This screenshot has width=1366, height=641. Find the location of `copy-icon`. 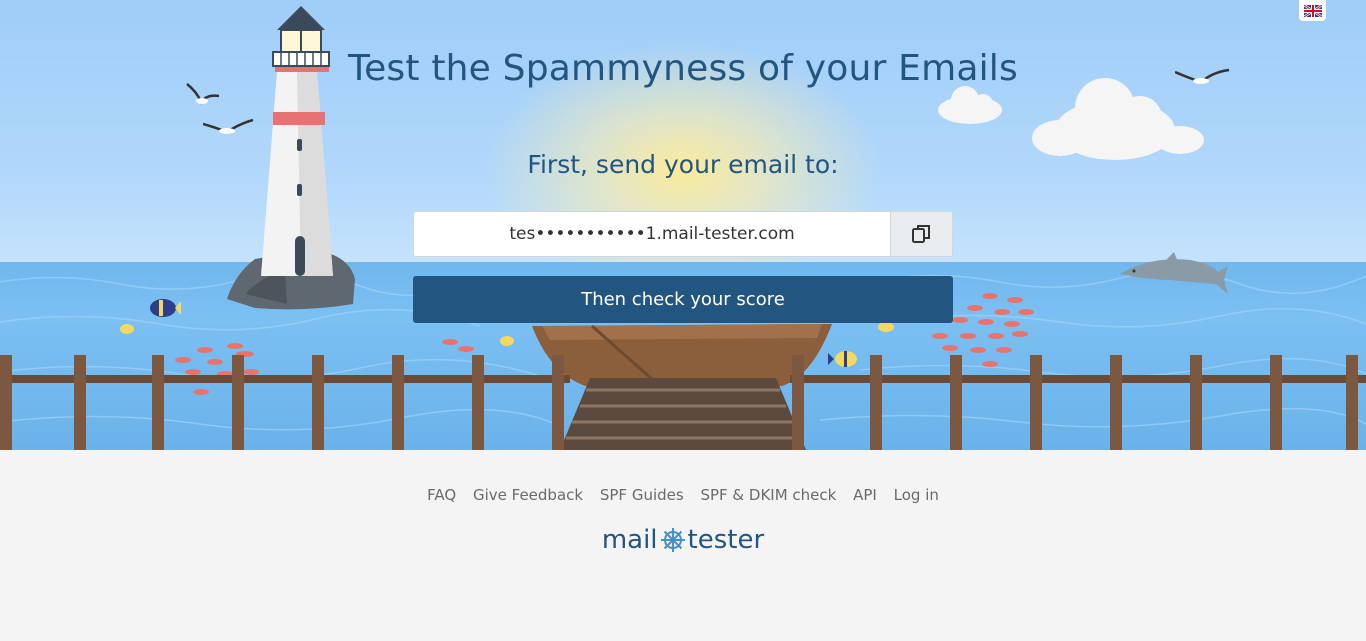

copy-icon is located at coordinates (920, 234).